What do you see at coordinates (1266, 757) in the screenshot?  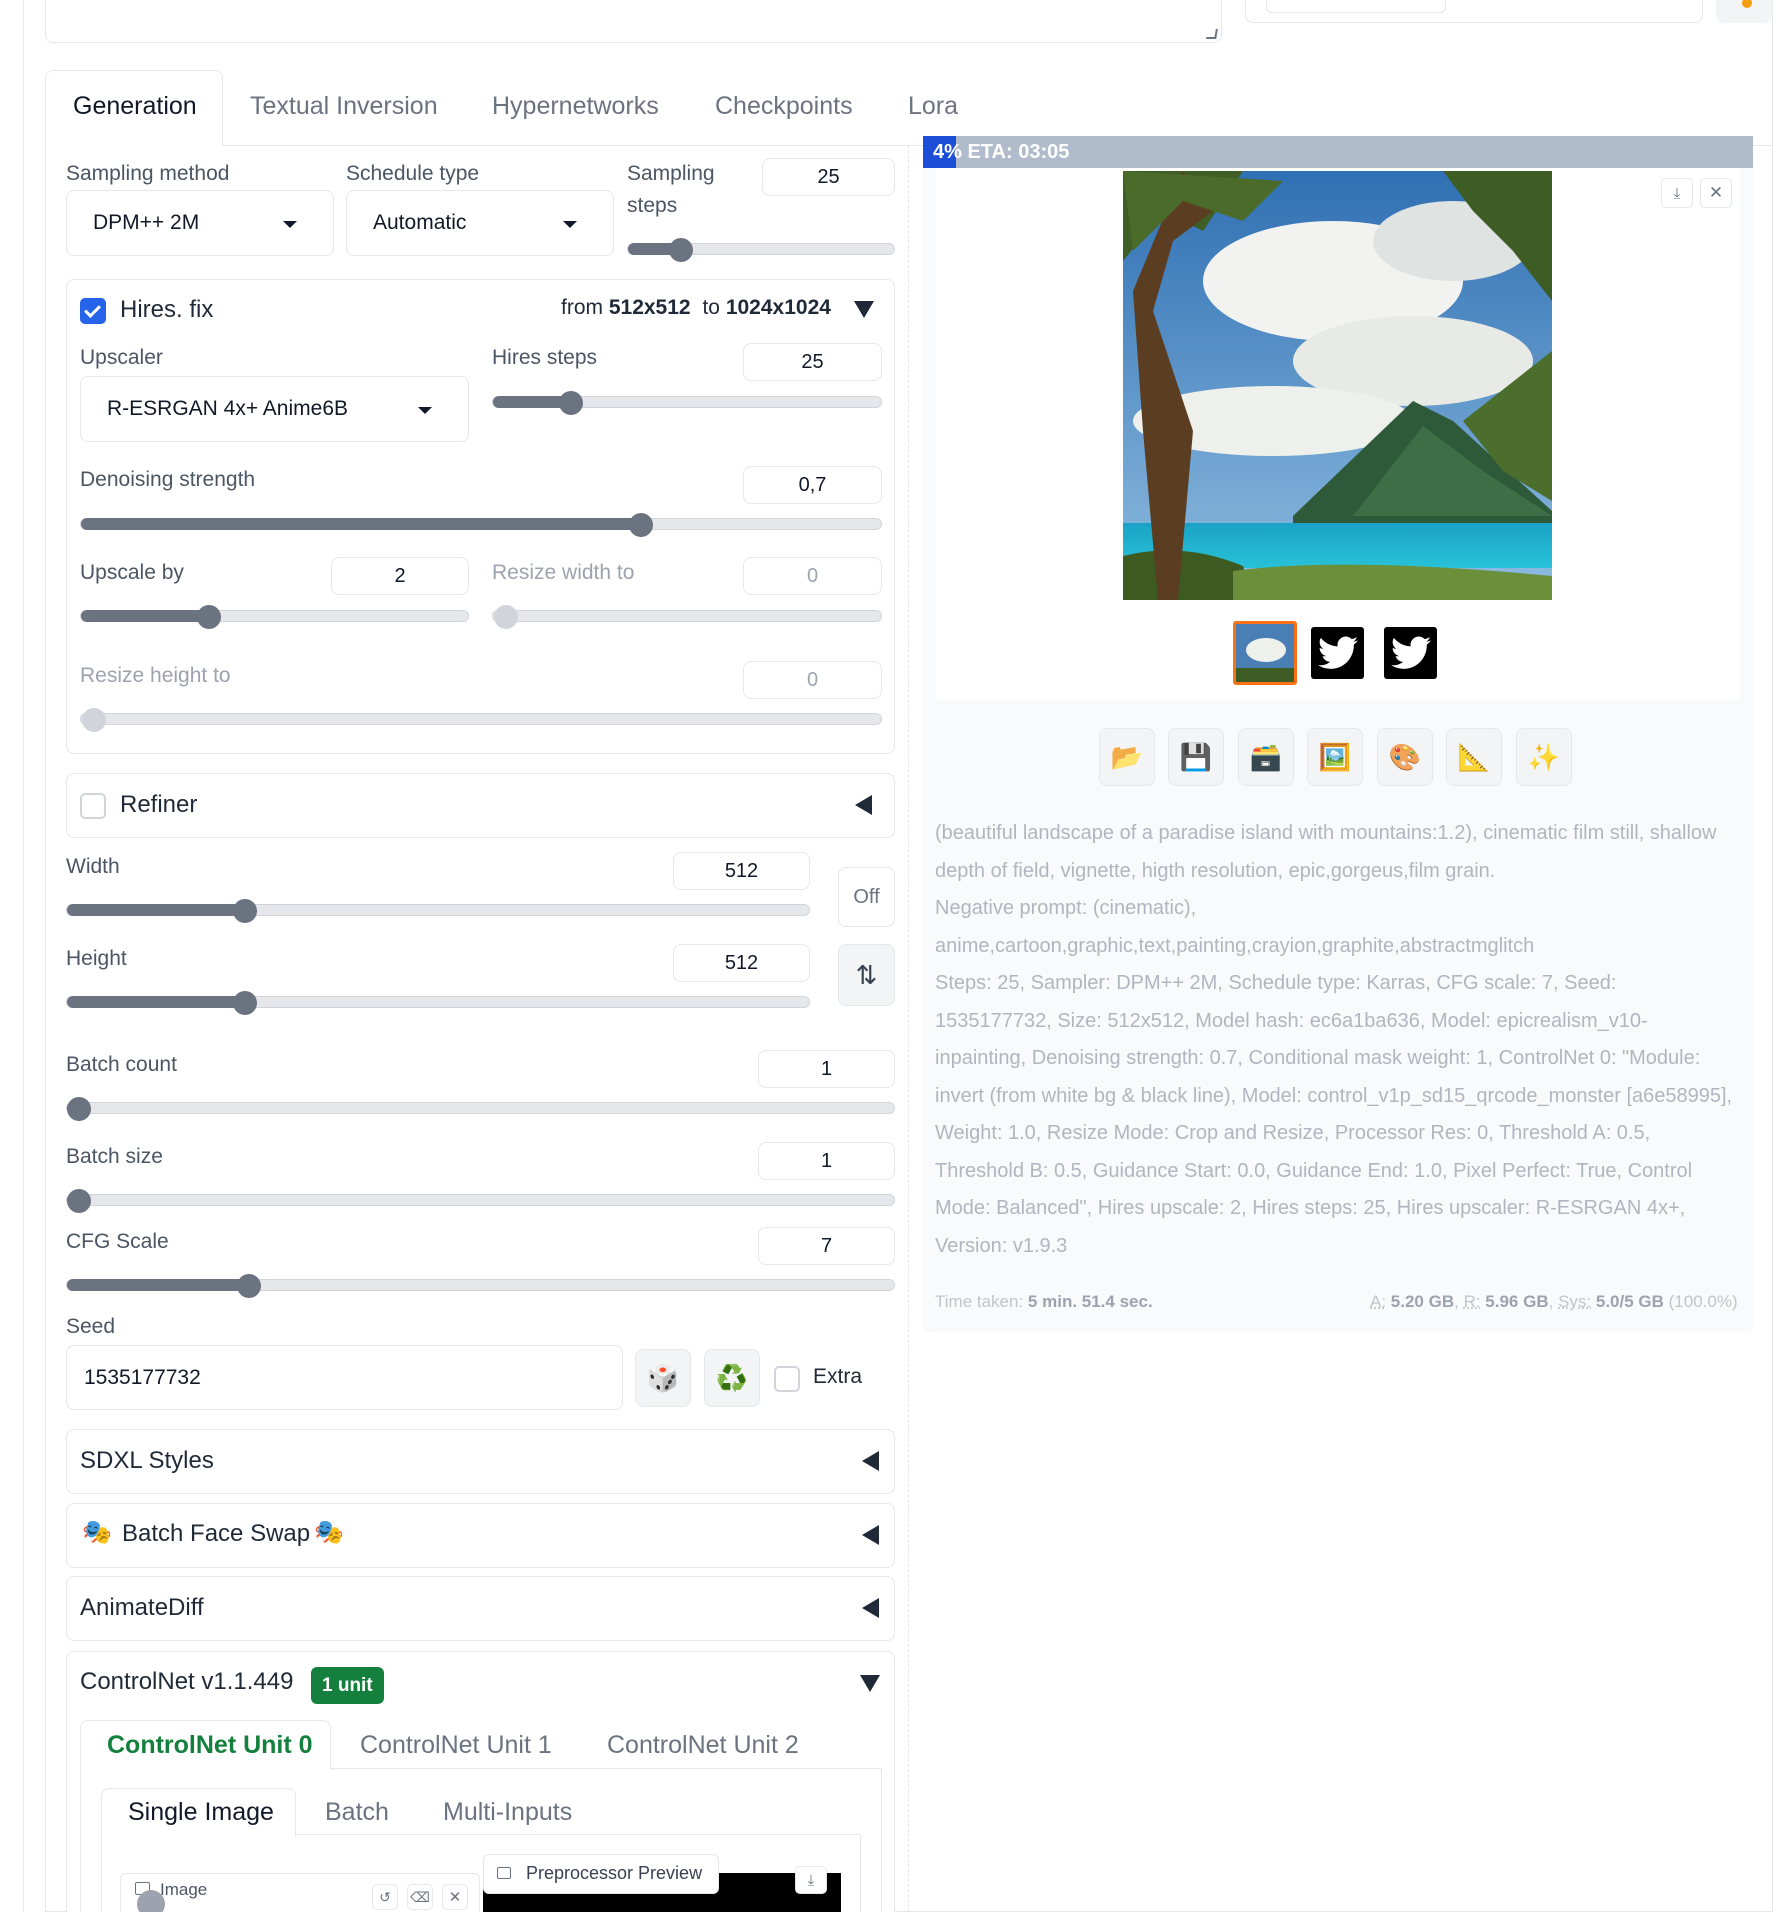 I see `save-zip-button: 🗃️` at bounding box center [1266, 757].